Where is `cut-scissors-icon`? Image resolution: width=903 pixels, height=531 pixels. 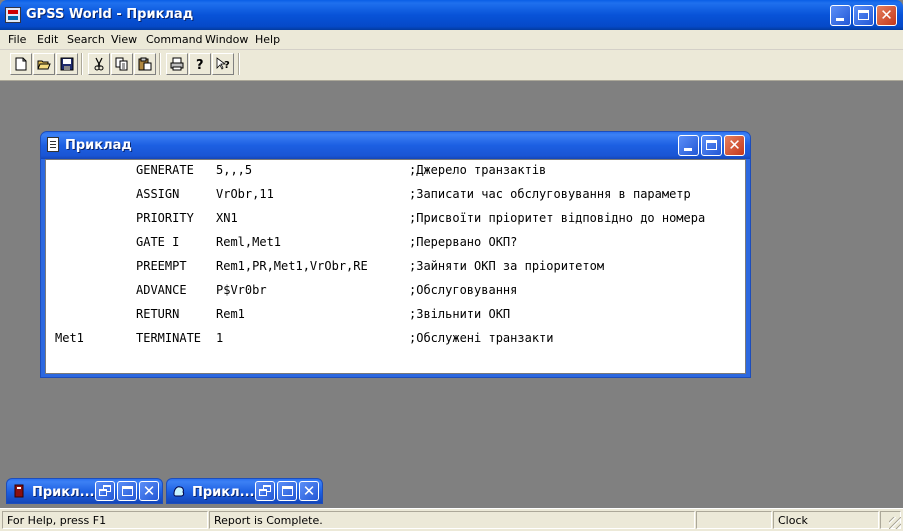
cut-scissors-icon is located at coordinates (99, 64).